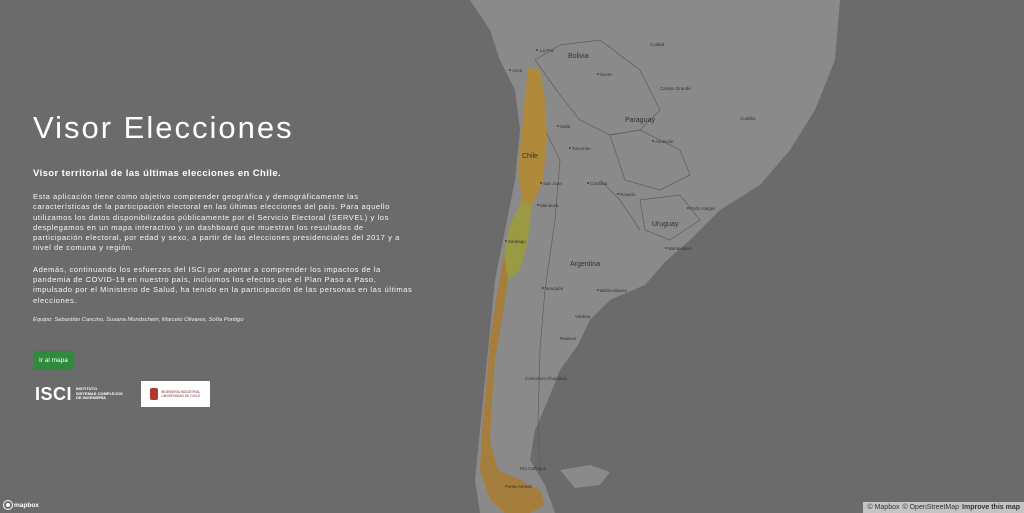 The height and width of the screenshot is (513, 1024). Describe the element at coordinates (931, 507) in the screenshot. I see `attribution-osm-link: © OpenStreetMap` at that location.